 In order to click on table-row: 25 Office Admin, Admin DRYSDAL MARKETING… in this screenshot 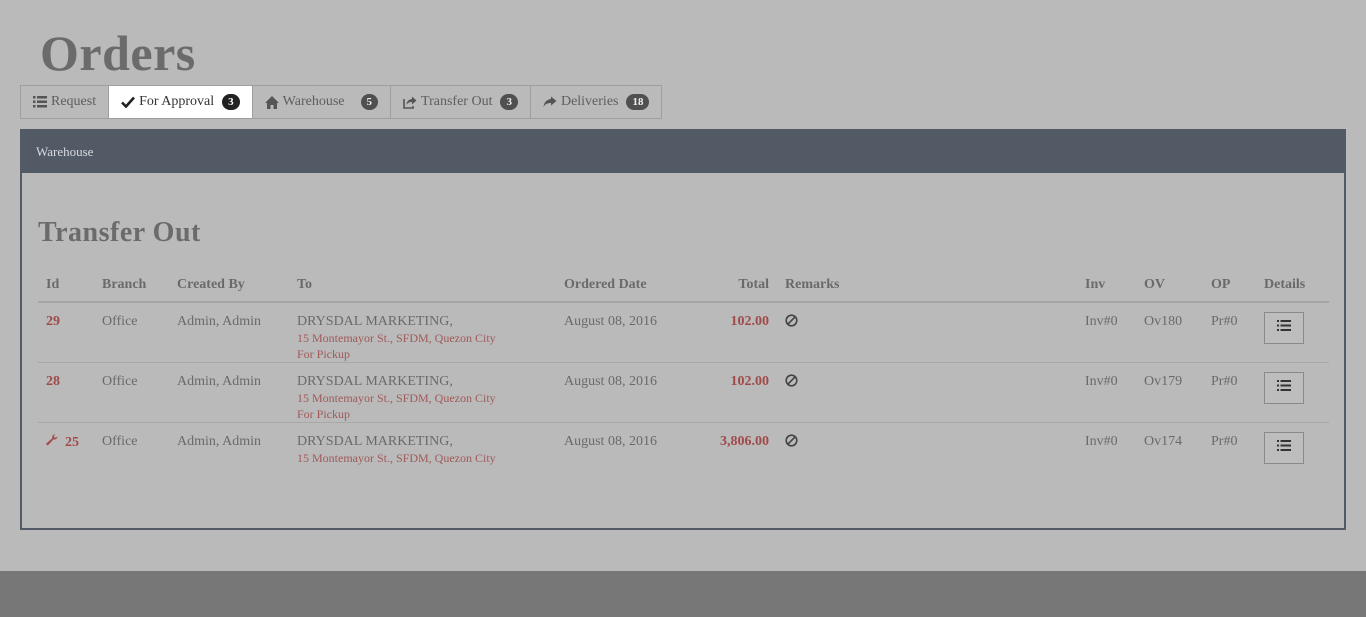, I will do `click(683, 452)`.